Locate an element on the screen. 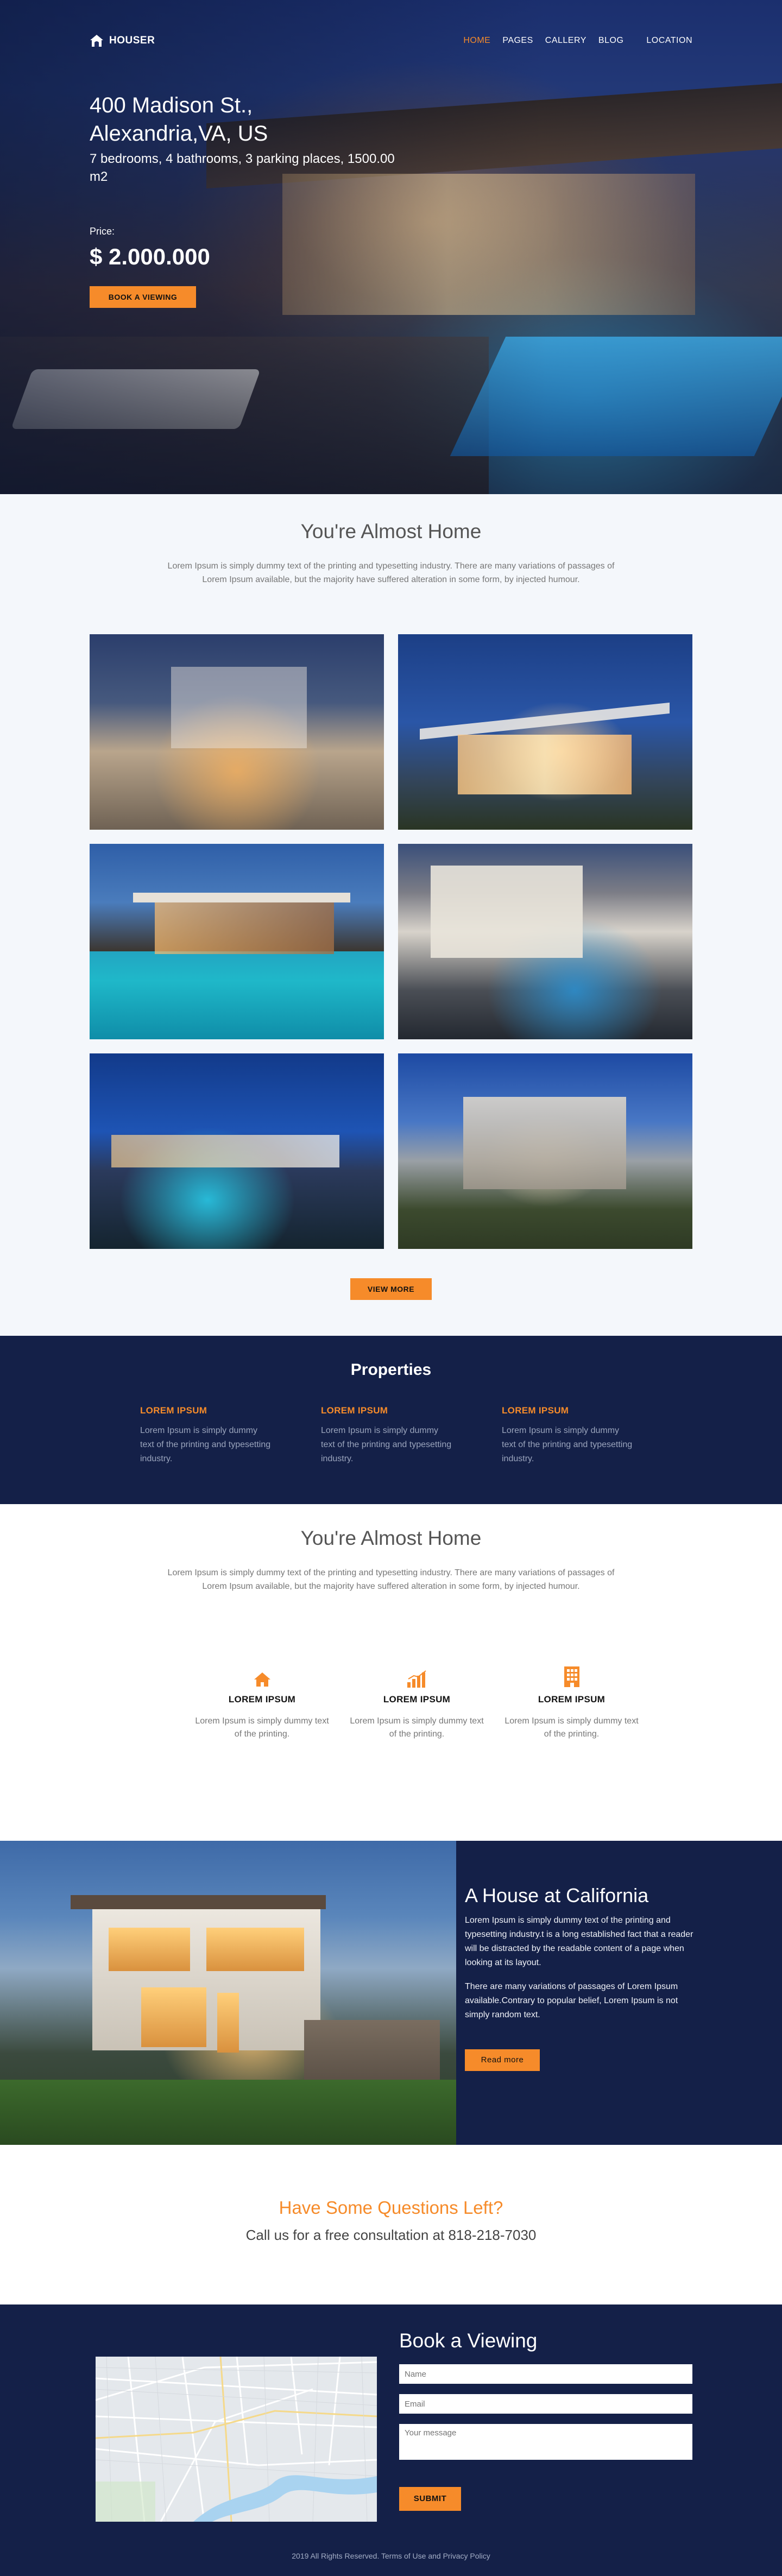 This screenshot has width=782, height=2576. email-field is located at coordinates (545, 2404).